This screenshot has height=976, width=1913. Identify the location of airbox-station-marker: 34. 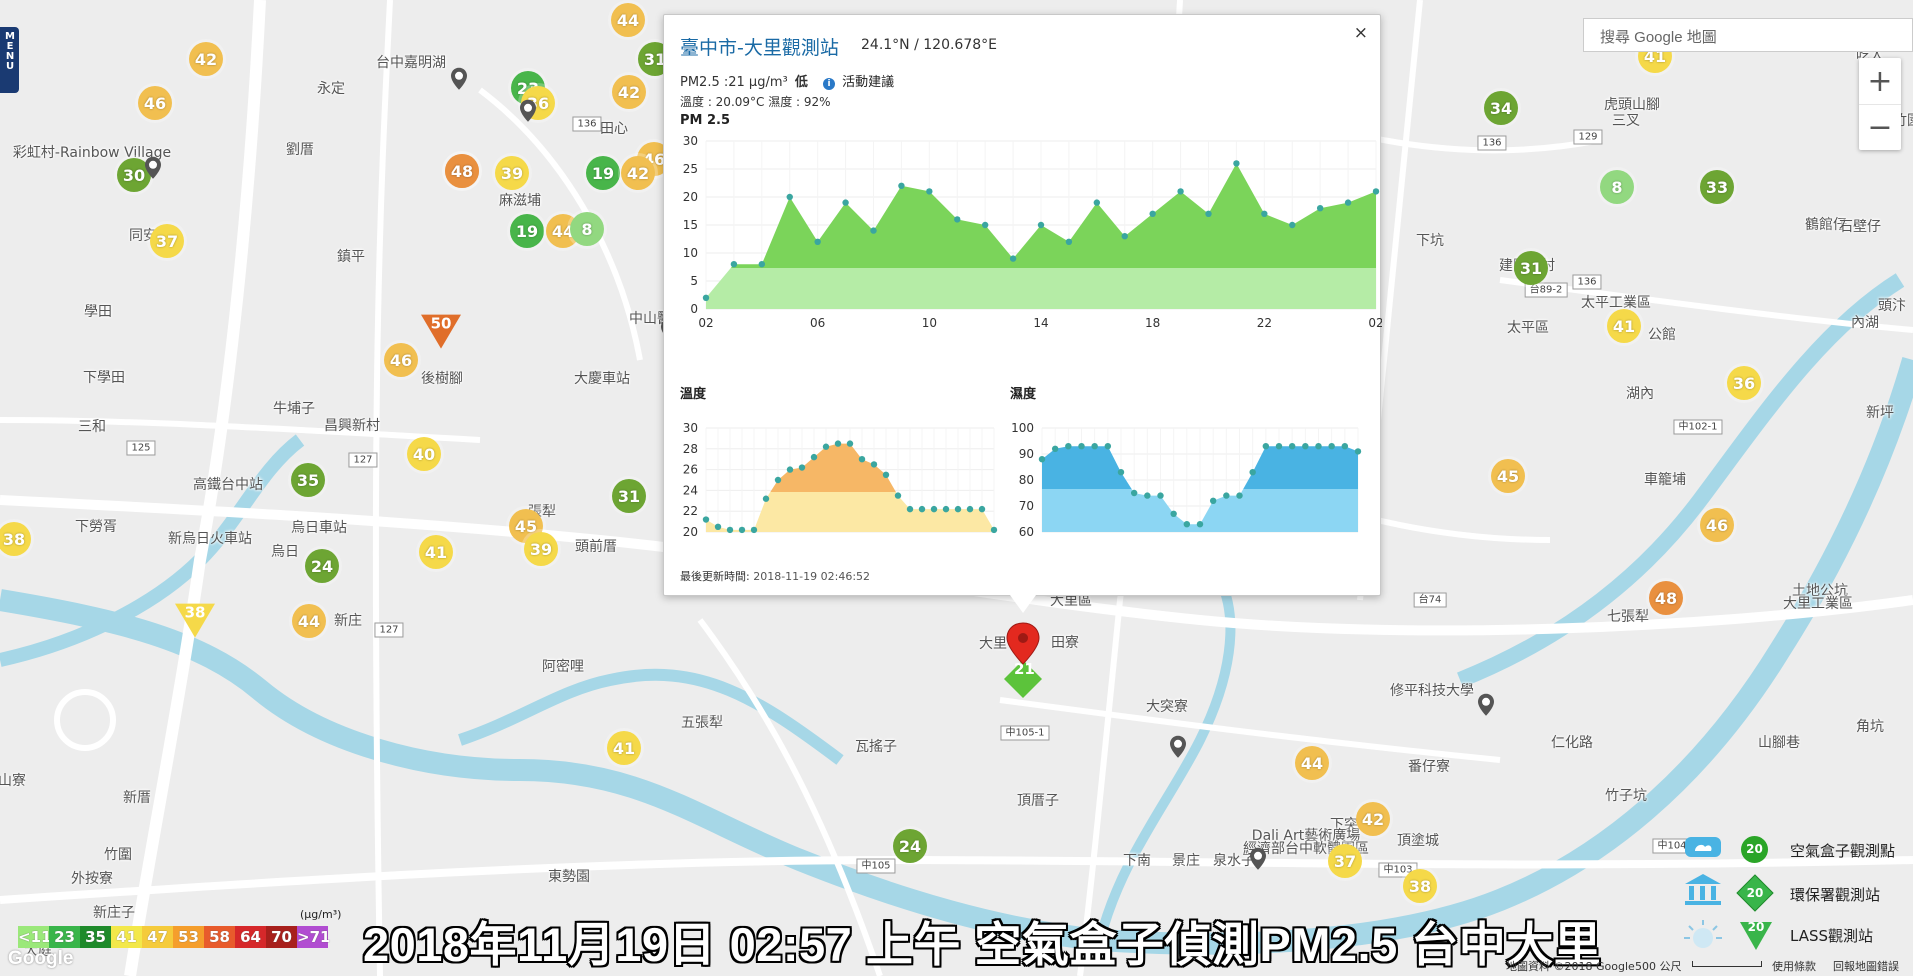
(1501, 108).